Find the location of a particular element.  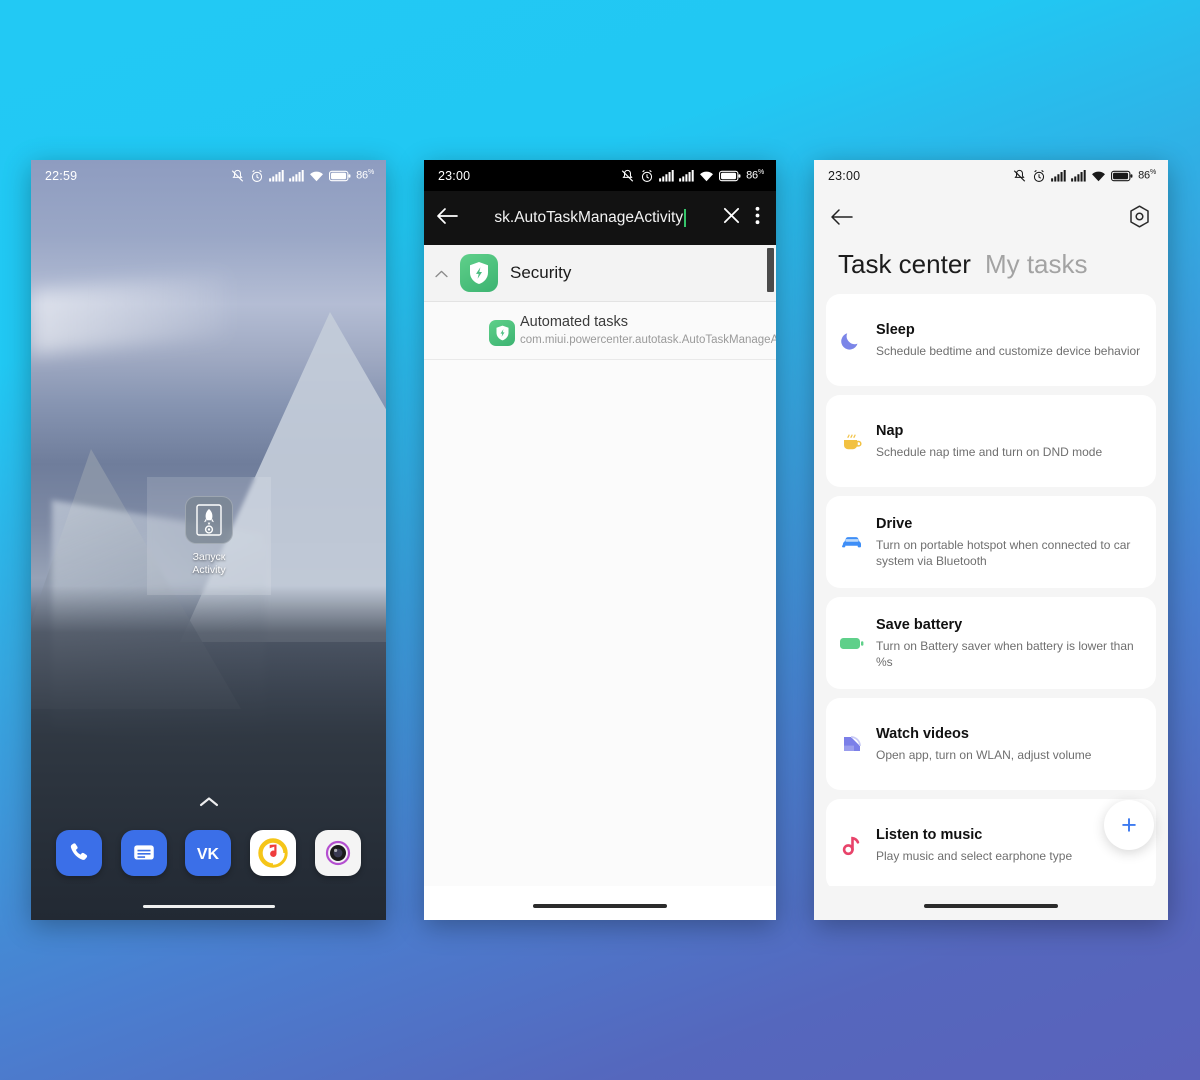

task-subtitle: Open app, turn on WLAN, adjust volume is located at coordinates (984, 755).